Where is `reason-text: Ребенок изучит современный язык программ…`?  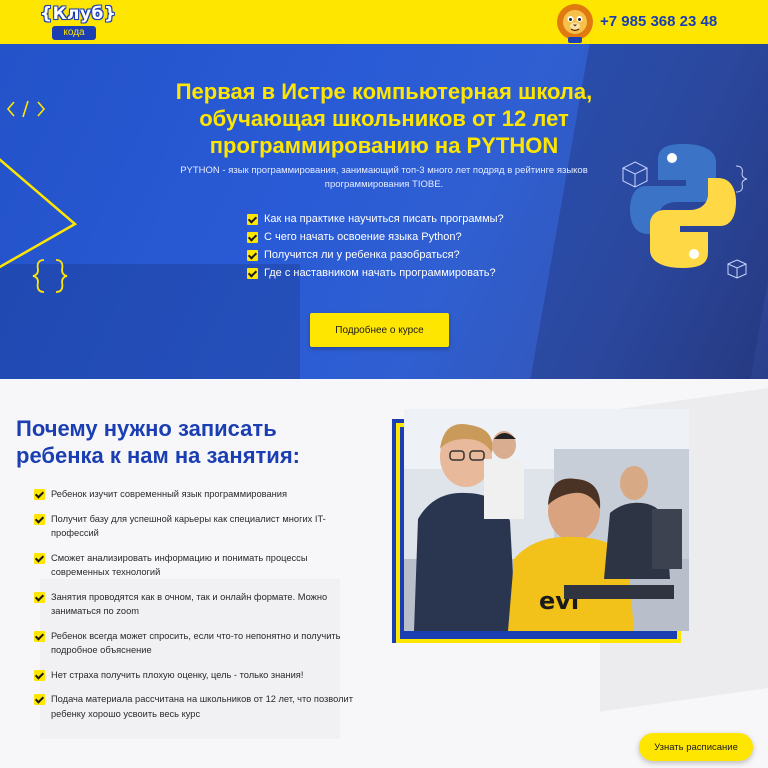 reason-text: Ребенок изучит современный язык программ… is located at coordinates (169, 494).